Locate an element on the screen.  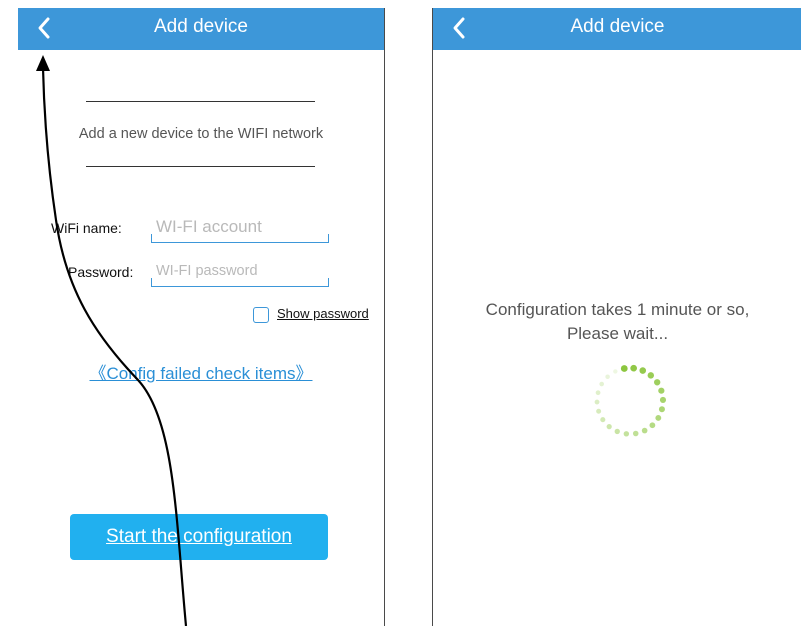
divider-top is located at coordinates (200, 101).